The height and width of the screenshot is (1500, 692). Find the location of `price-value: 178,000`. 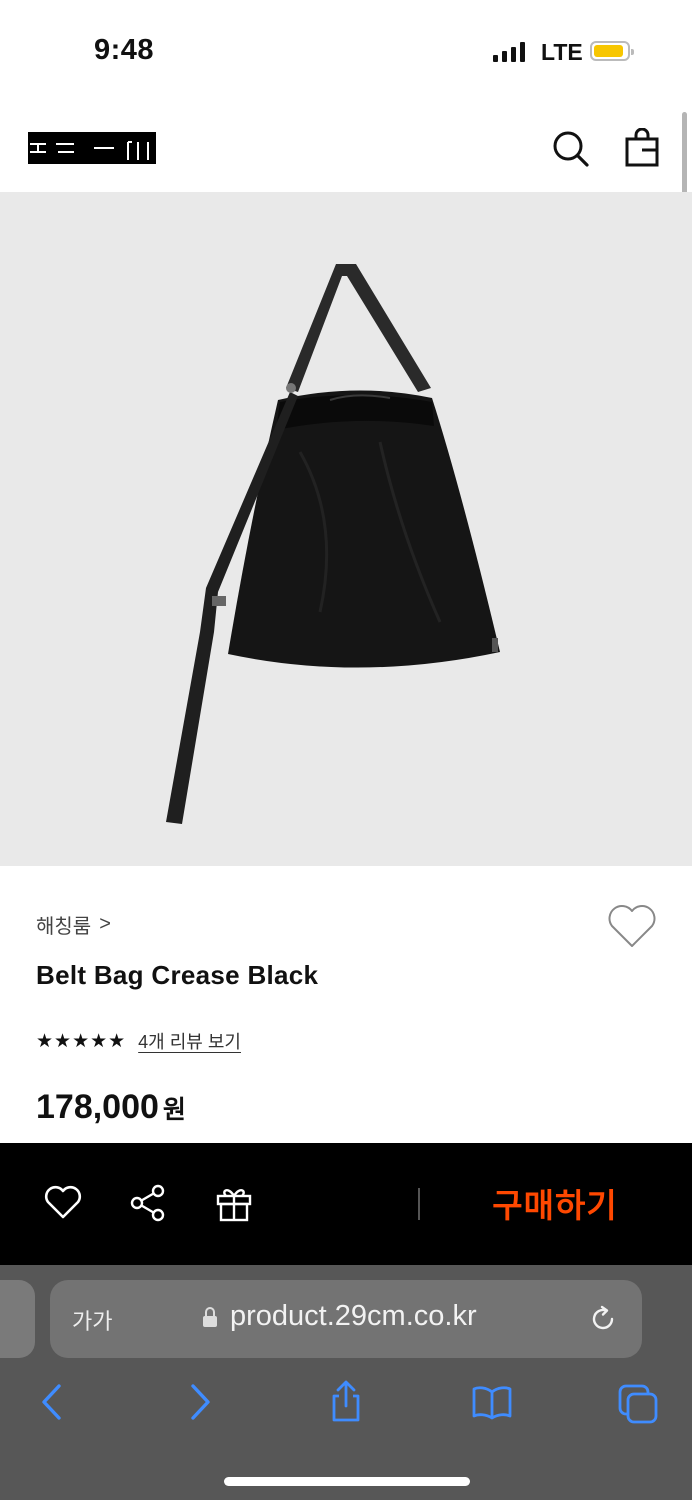

price-value: 178,000 is located at coordinates (97, 1107).